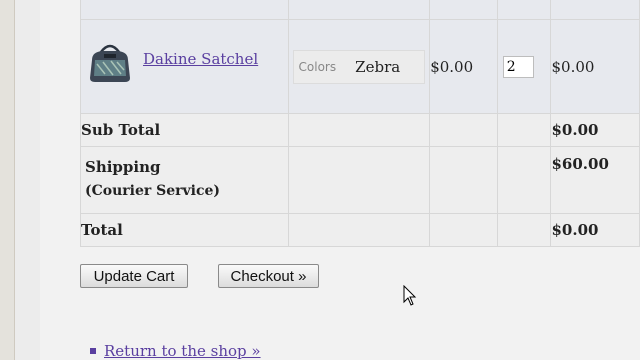 This screenshot has width=640, height=360. Describe the element at coordinates (184, 230) in the screenshot. I see `total-label: Total` at that location.